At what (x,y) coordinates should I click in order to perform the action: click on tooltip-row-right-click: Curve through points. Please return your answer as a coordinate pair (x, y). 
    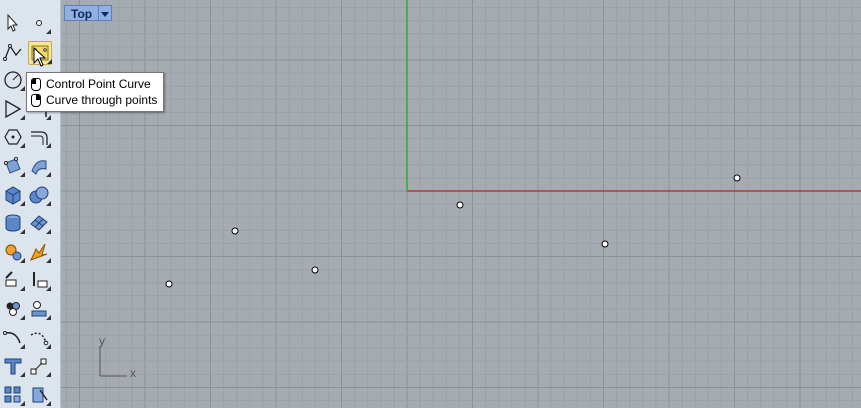
    Looking at the image, I should click on (94, 100).